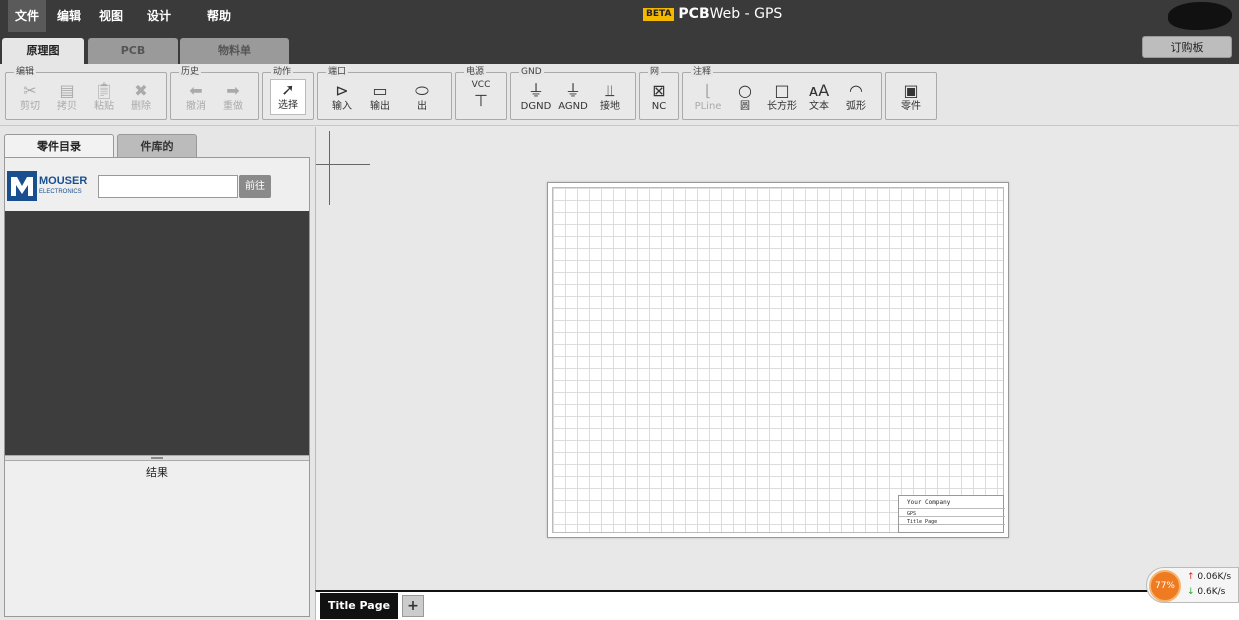 This screenshot has height=620, width=1239. What do you see at coordinates (59, 146) in the screenshot?
I see `tab-parts-catalog: 零件目录` at bounding box center [59, 146].